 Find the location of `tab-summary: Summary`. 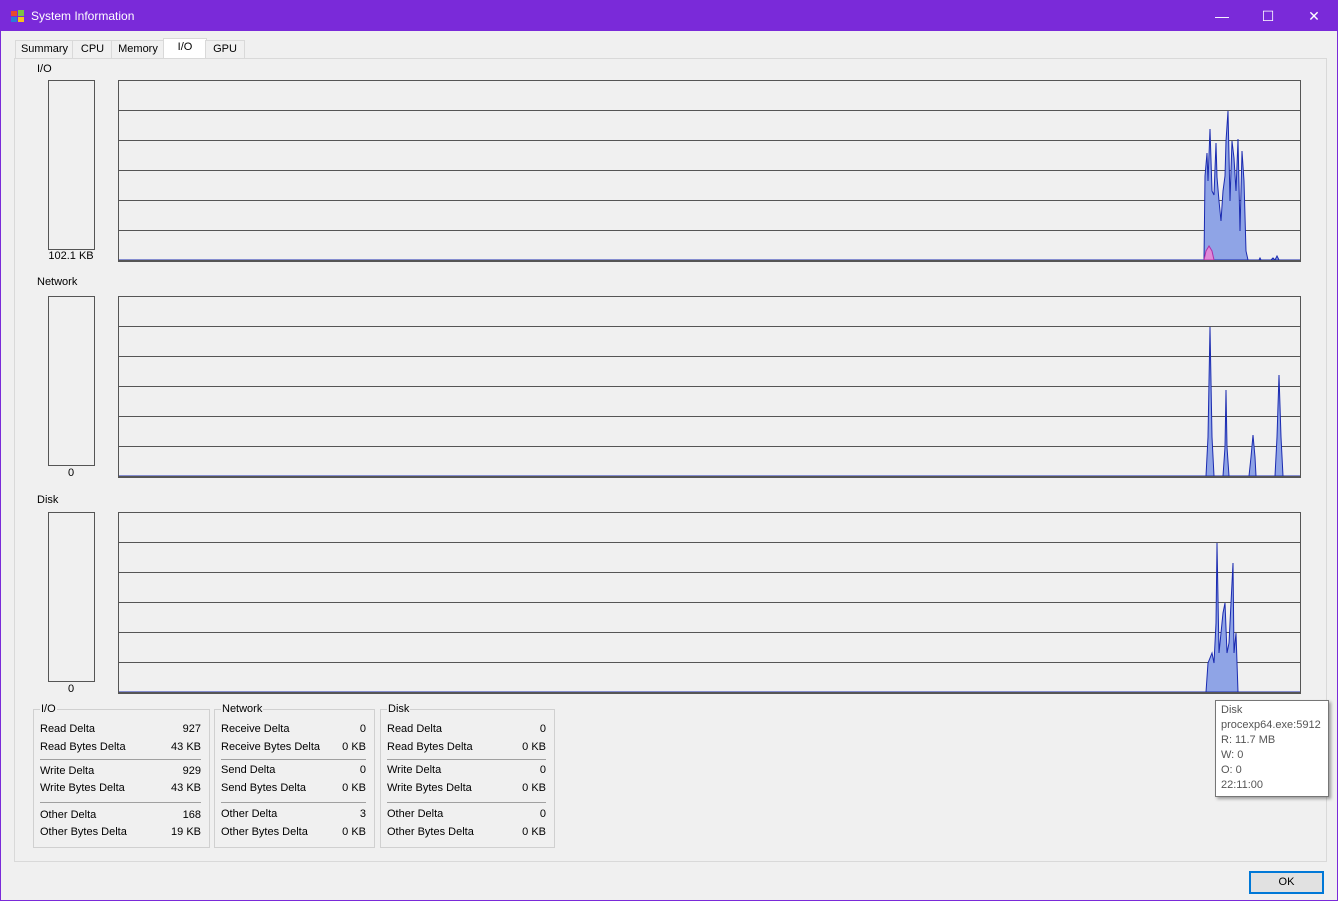

tab-summary: Summary is located at coordinates (44, 49).